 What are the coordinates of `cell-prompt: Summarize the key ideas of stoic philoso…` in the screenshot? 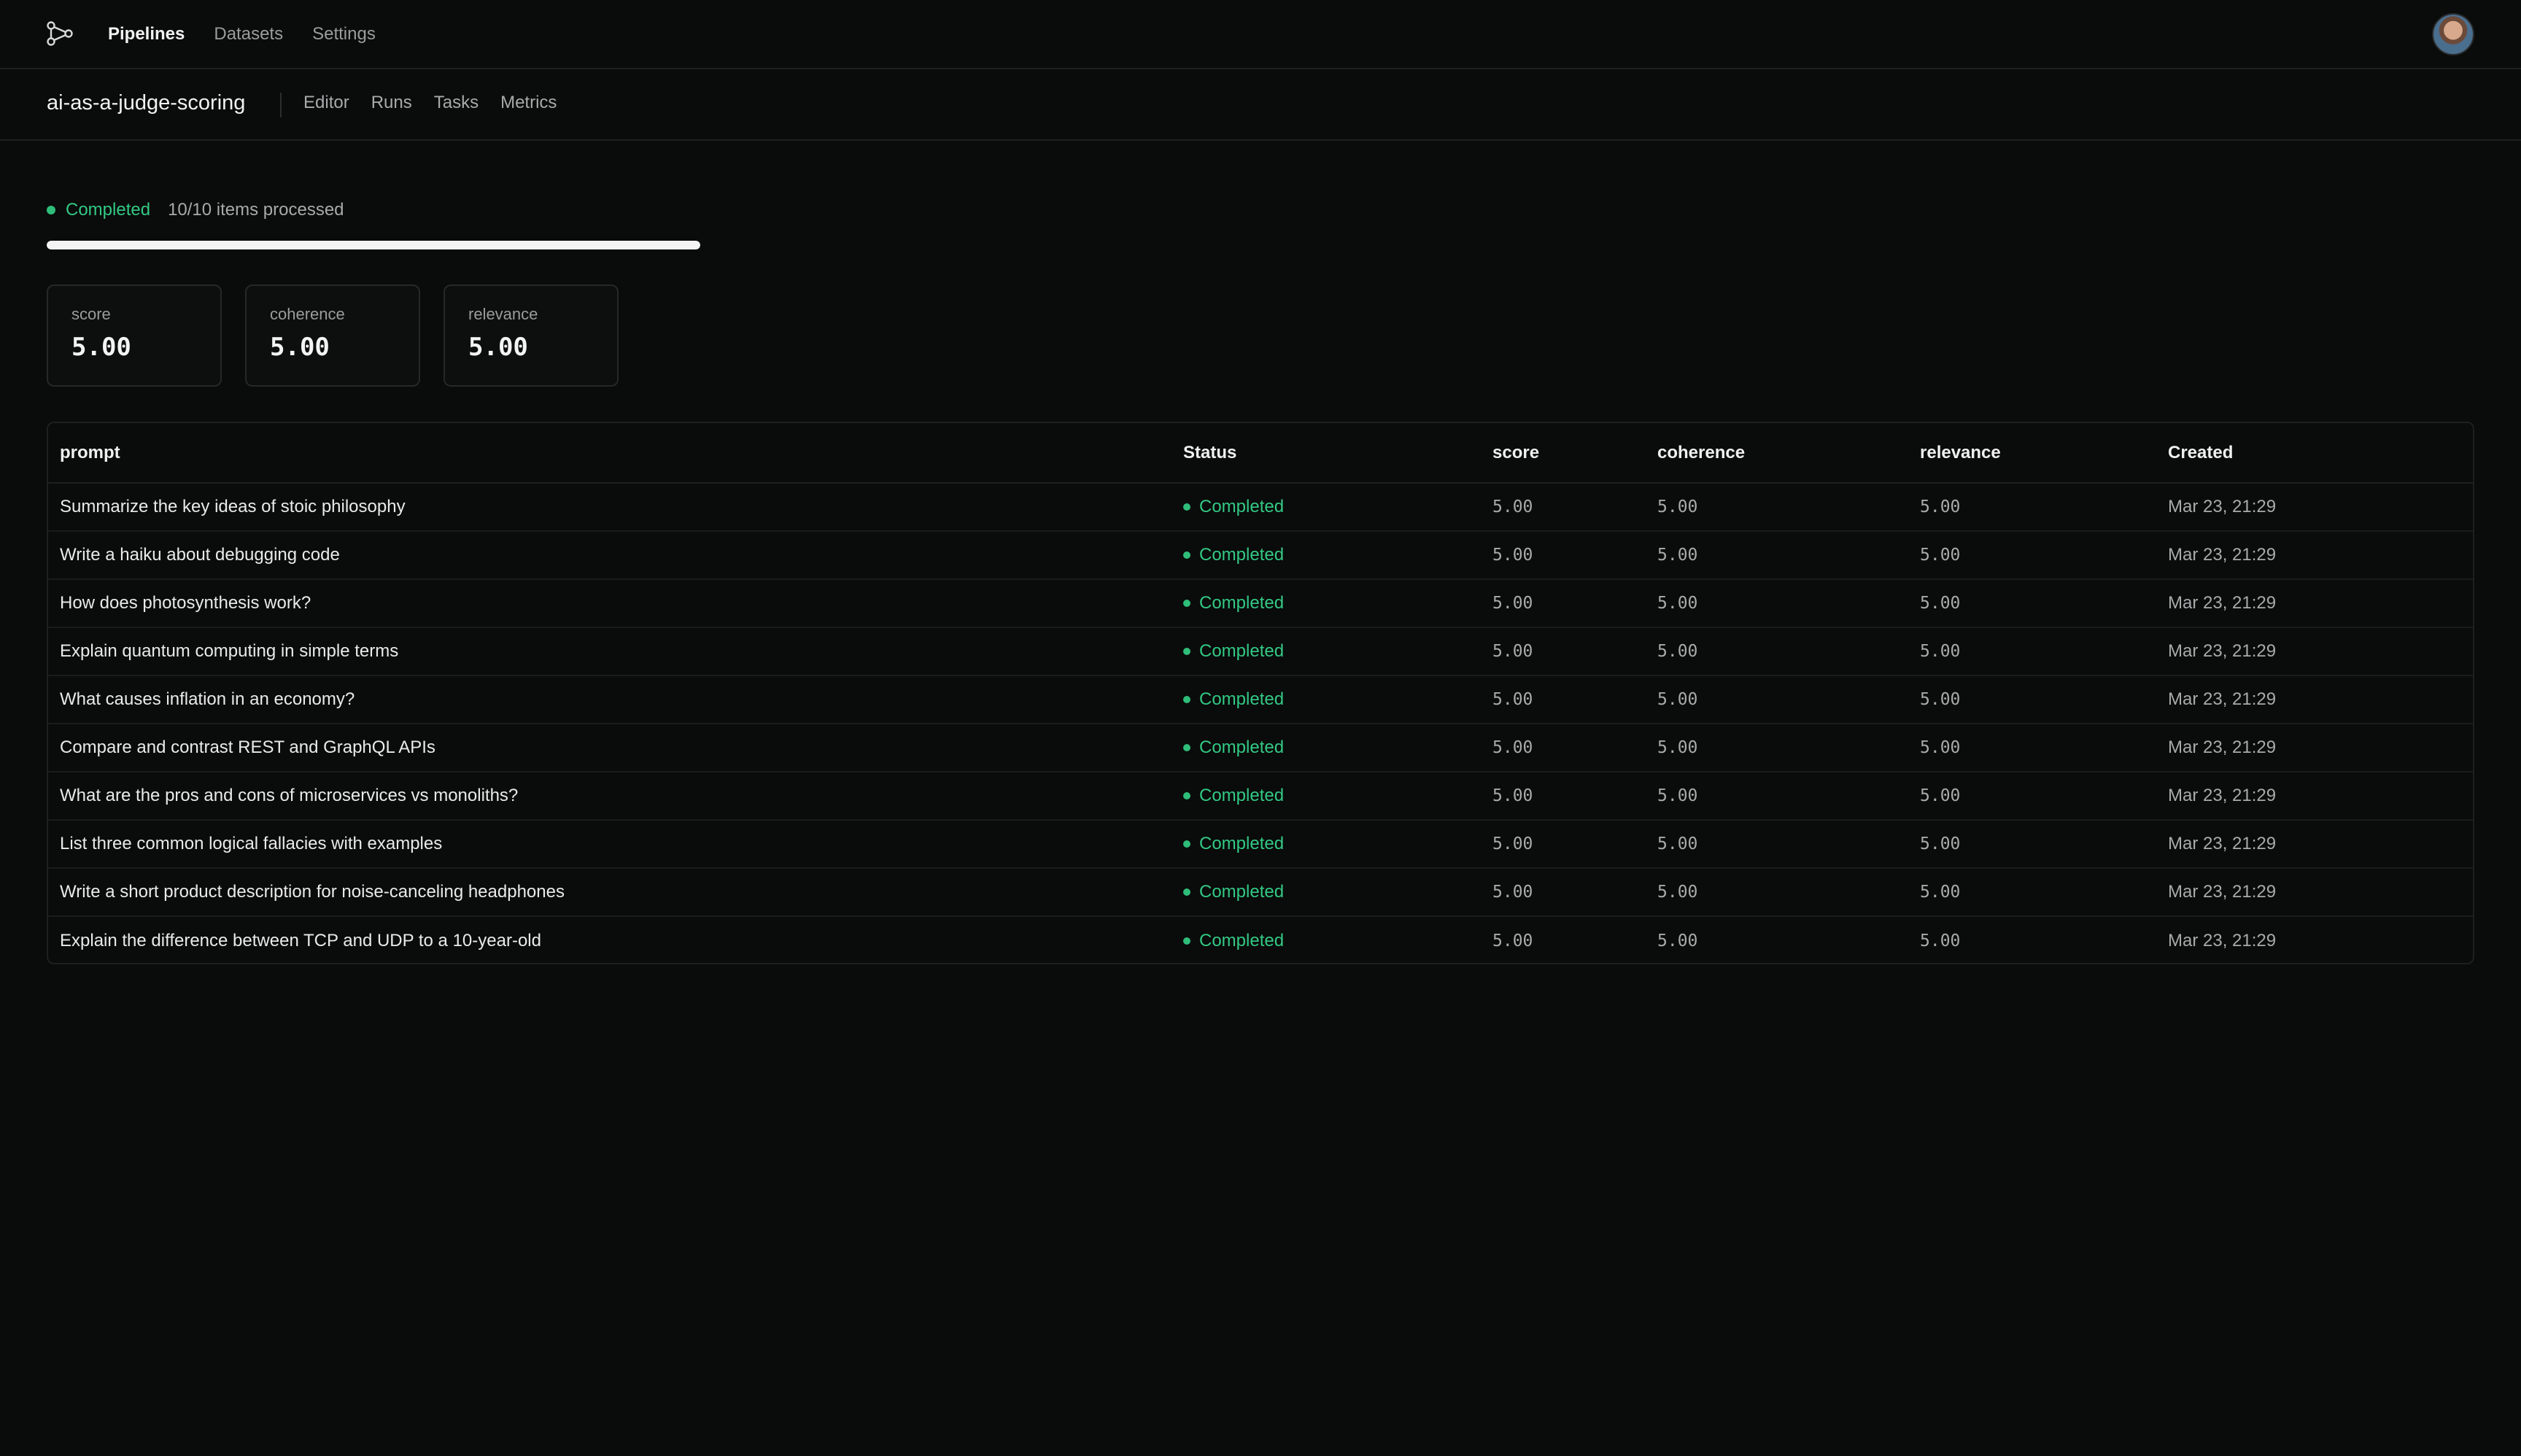 It's located at (615, 507).